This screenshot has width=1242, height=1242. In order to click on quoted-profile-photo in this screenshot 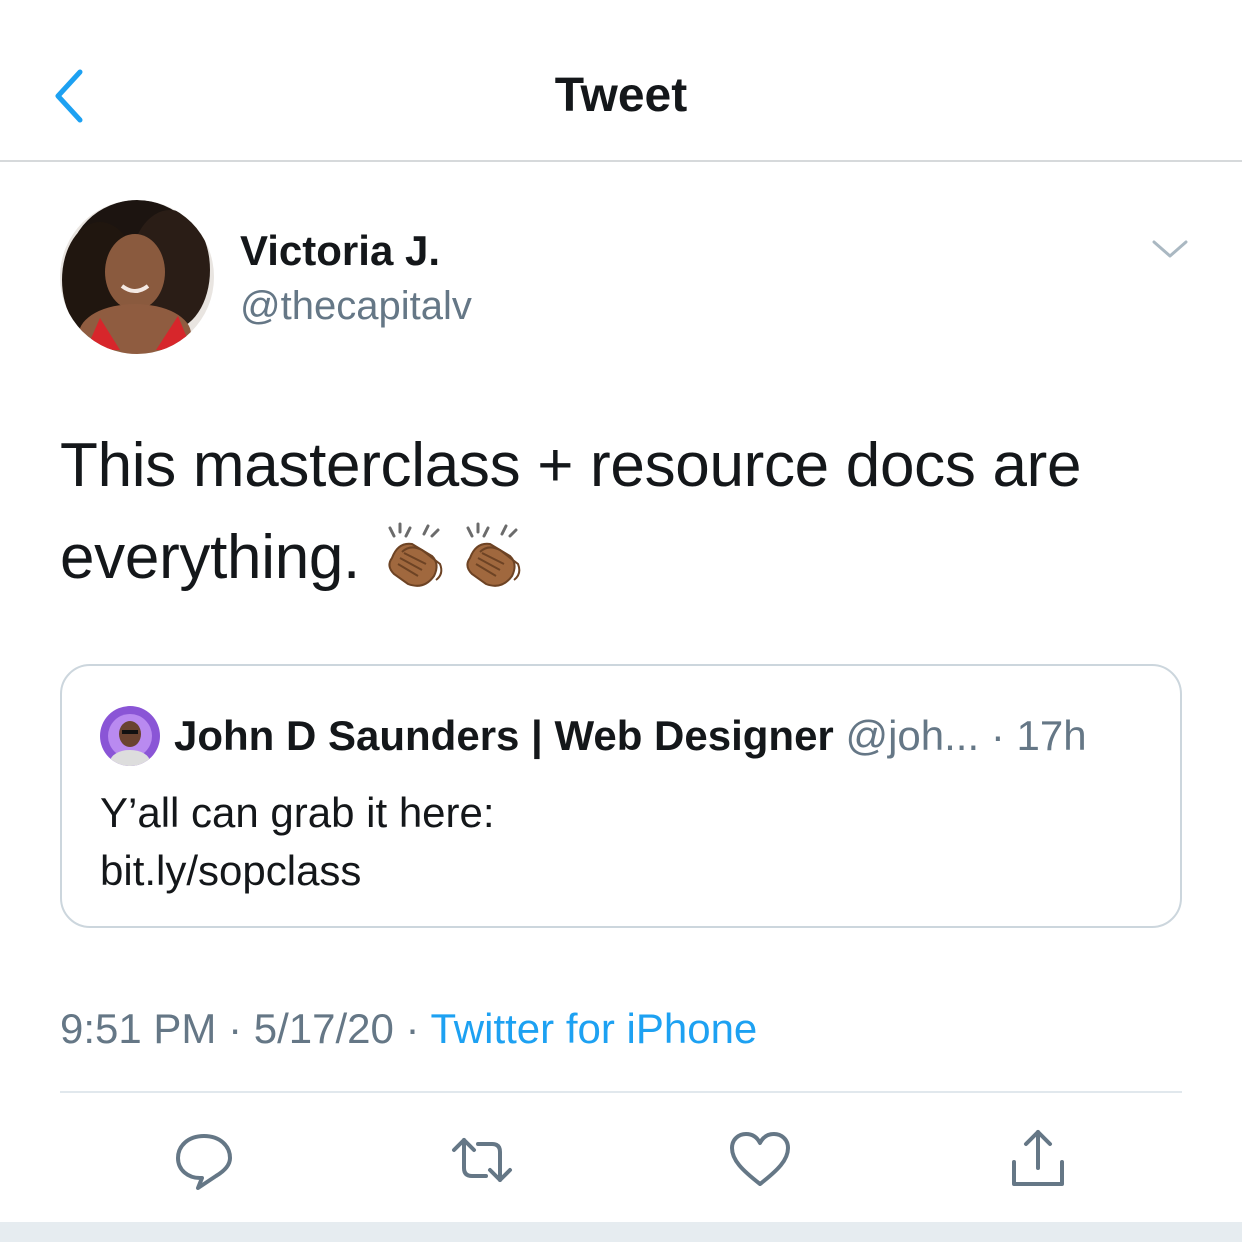, I will do `click(130, 736)`.